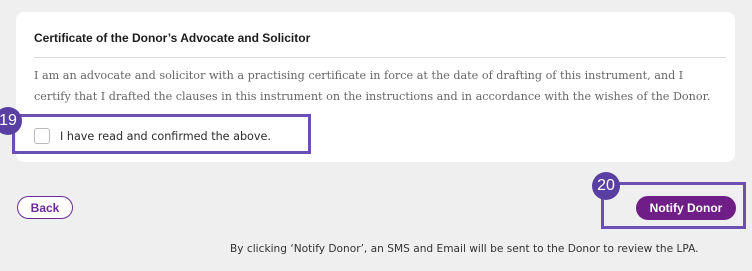 The height and width of the screenshot is (271, 752). Describe the element at coordinates (165, 136) in the screenshot. I see `confirm-checkbox-label: I have read and confirmed the above.` at that location.